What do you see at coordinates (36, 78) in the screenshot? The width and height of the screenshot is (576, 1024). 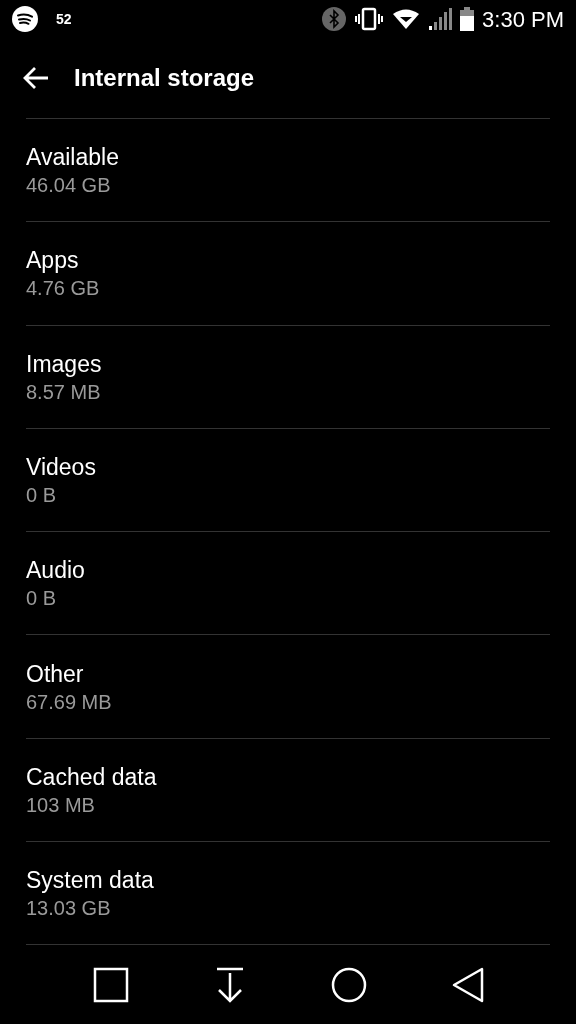 I see `back-arrow-icon` at bounding box center [36, 78].